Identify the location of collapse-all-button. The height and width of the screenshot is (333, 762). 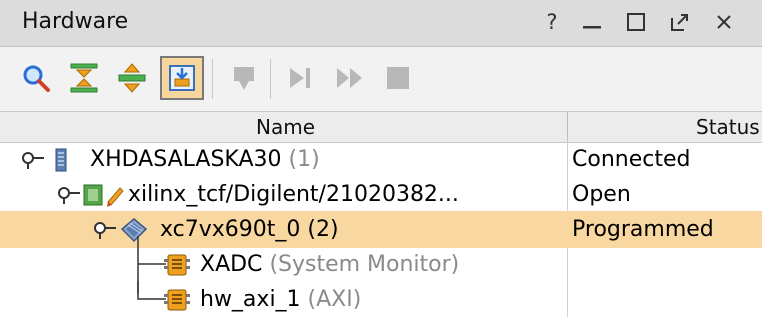
(84, 78).